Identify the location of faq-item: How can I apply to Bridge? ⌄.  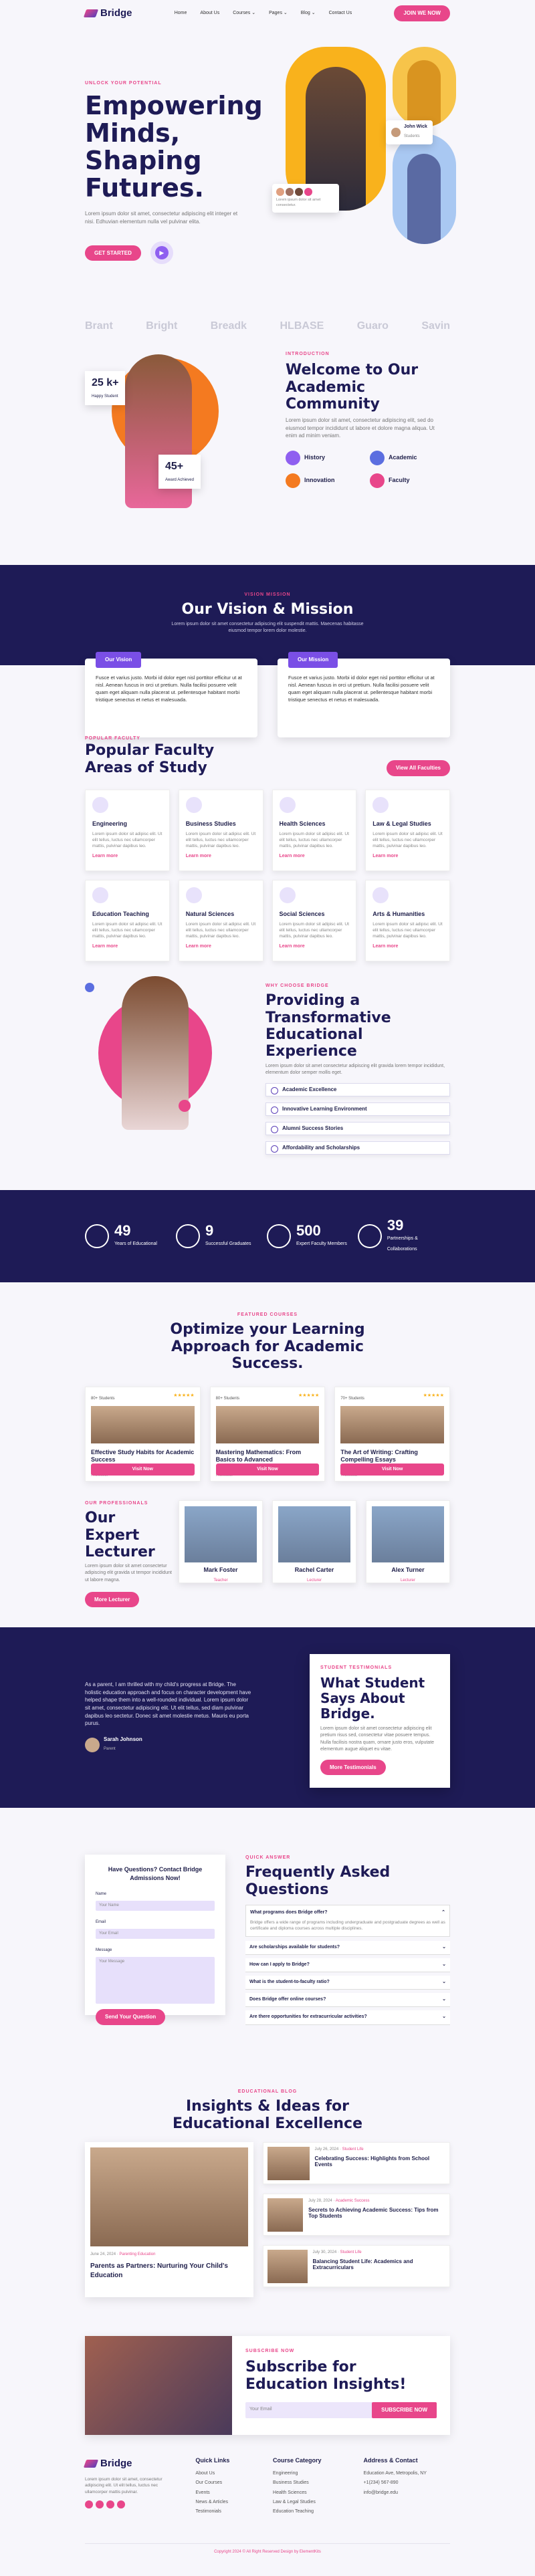
(347, 1965).